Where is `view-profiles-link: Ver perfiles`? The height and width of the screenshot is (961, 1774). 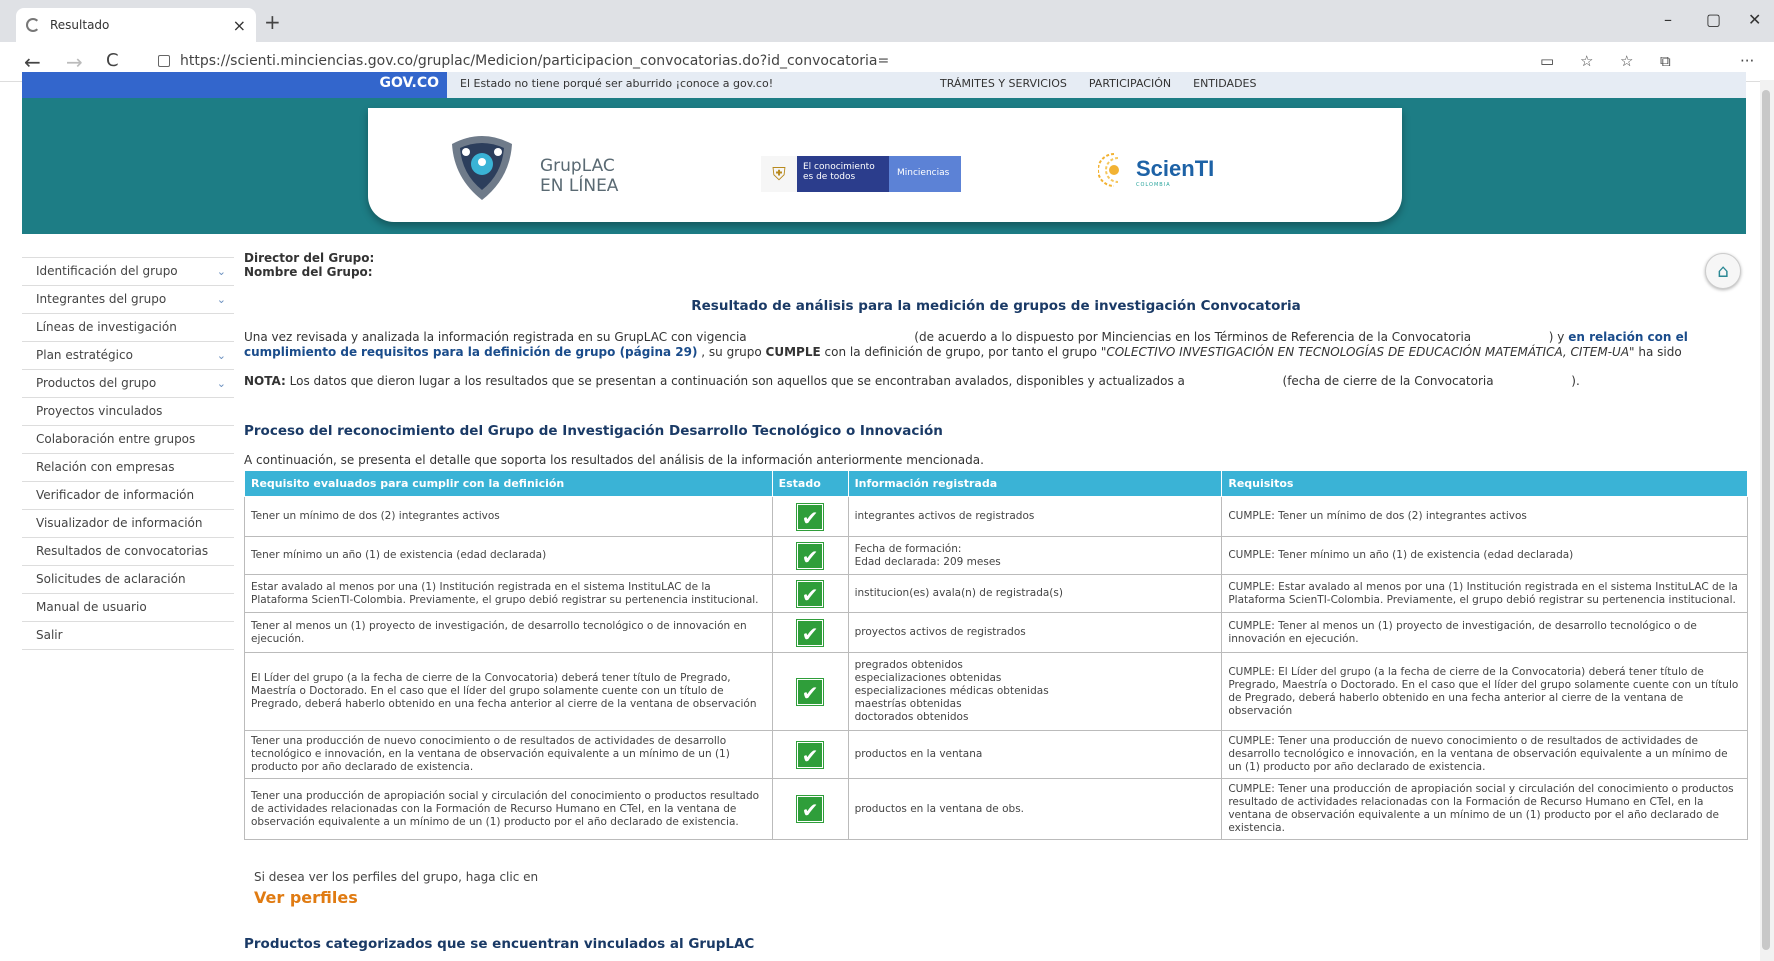
view-profiles-link: Ver perfiles is located at coordinates (306, 897).